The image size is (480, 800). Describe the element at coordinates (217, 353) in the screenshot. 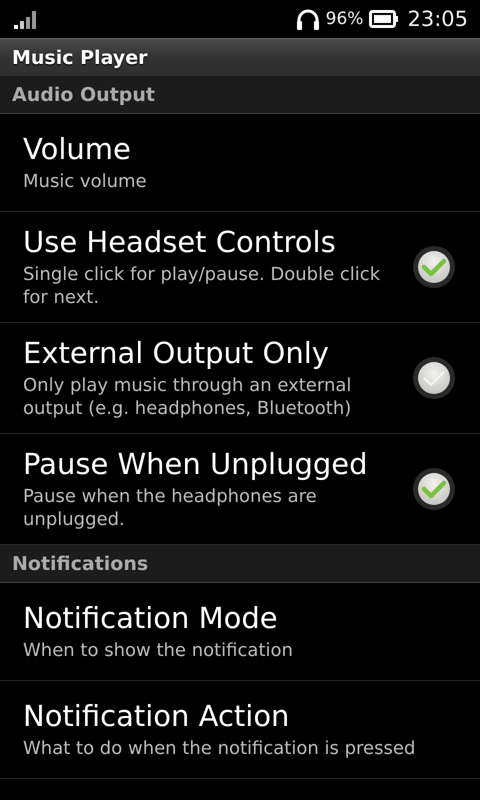

I see `preference-title: External Output Only` at that location.